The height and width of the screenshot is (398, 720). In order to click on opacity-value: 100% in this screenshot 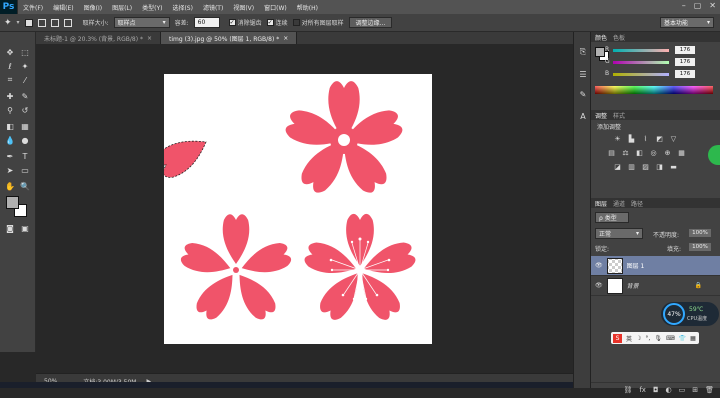, I will do `click(700, 233)`.